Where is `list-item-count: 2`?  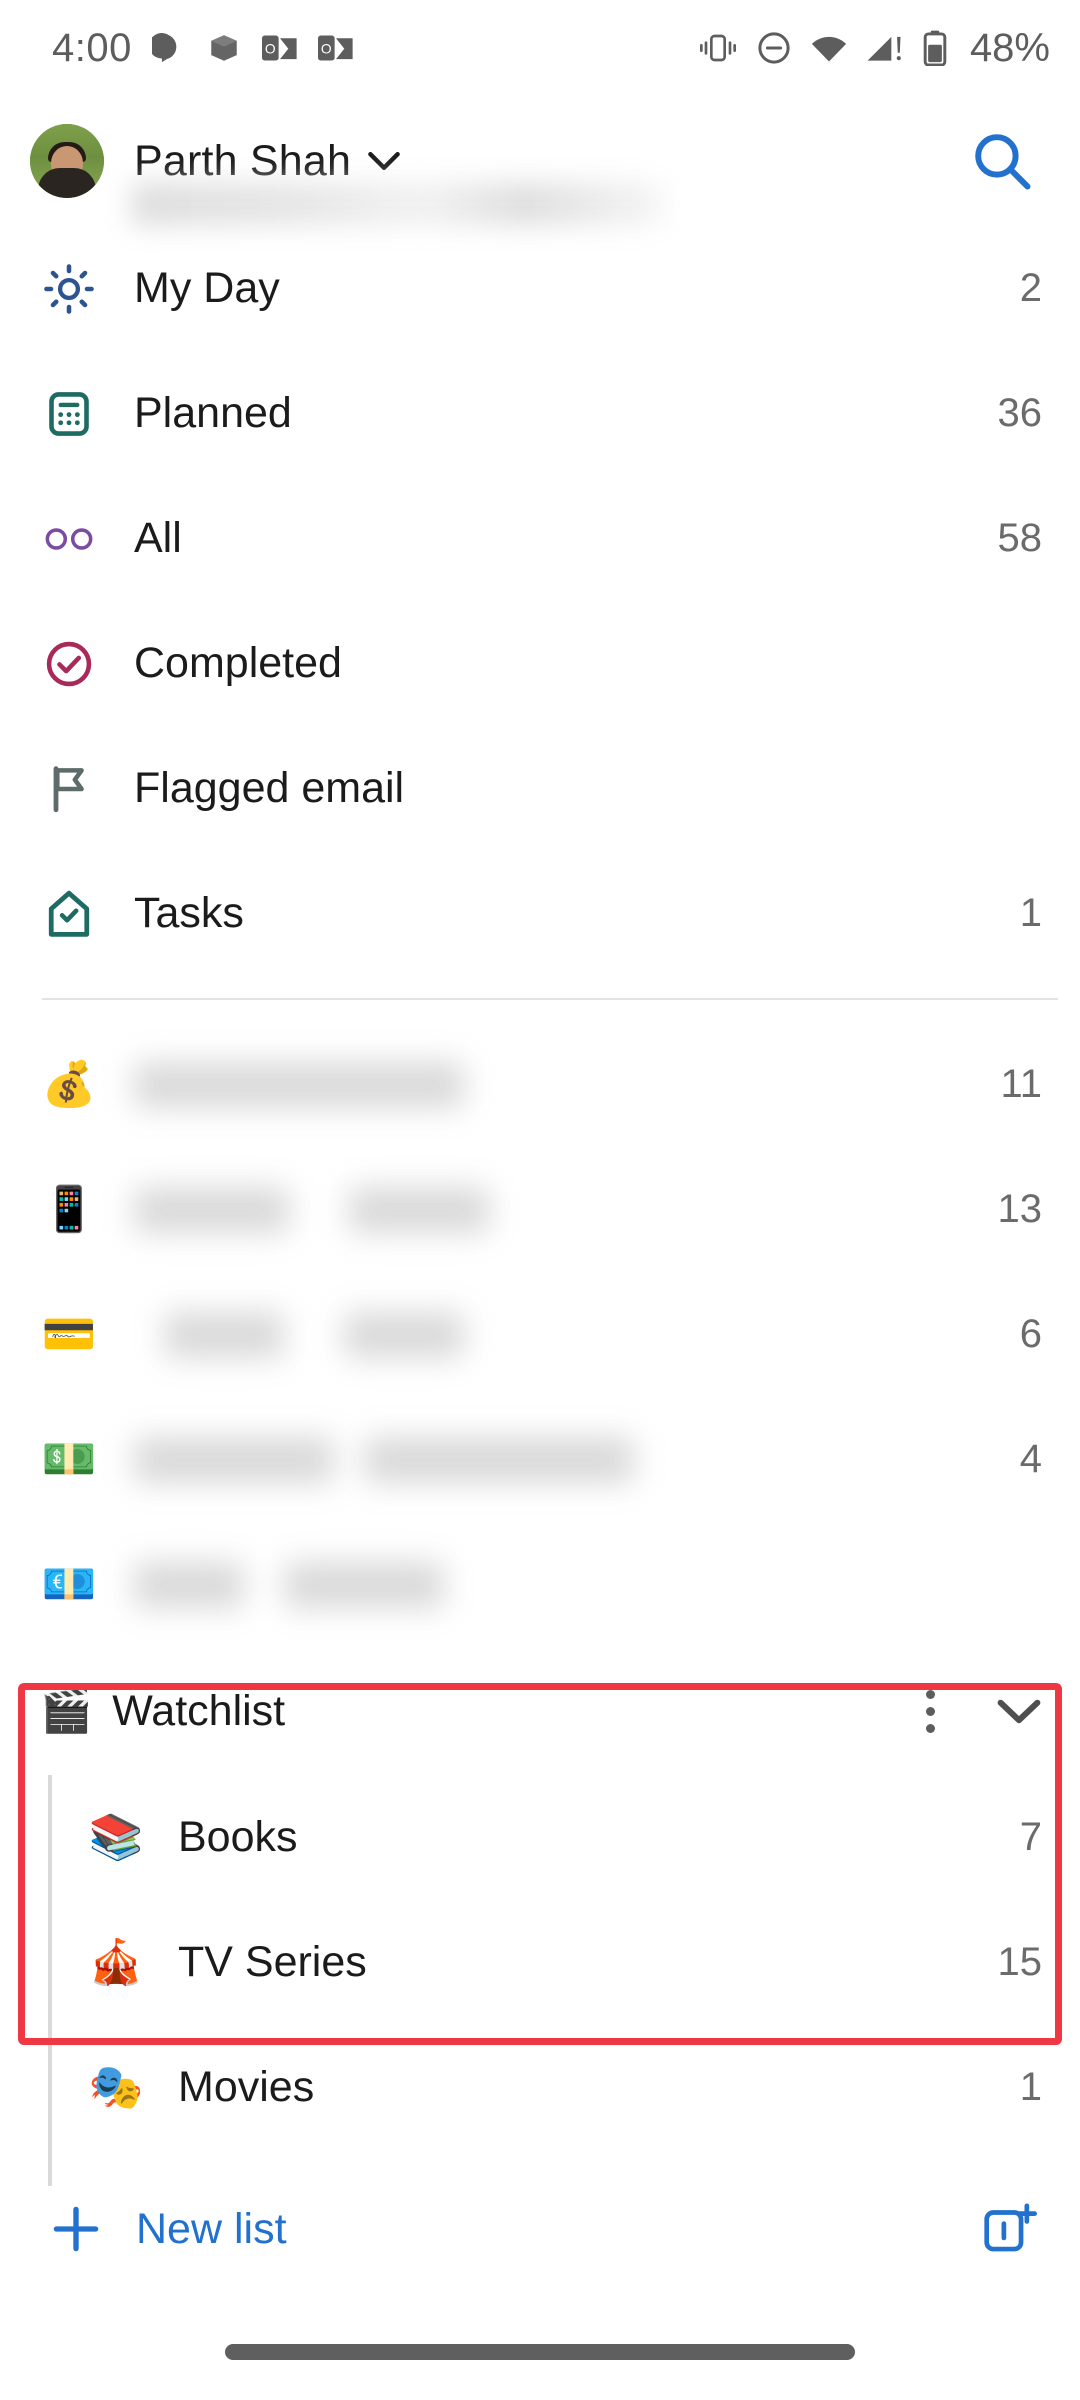 list-item-count: 2 is located at coordinates (1030, 288).